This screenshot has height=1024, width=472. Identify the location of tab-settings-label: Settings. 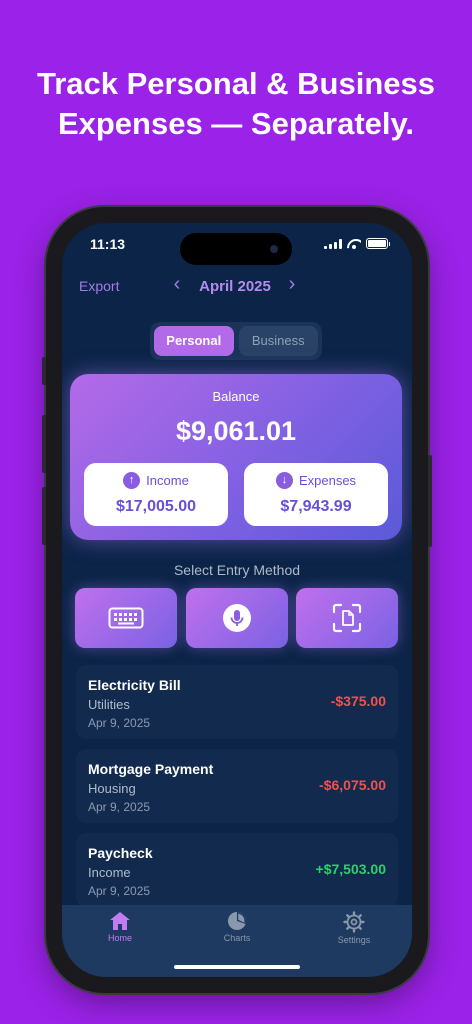
(354, 940).